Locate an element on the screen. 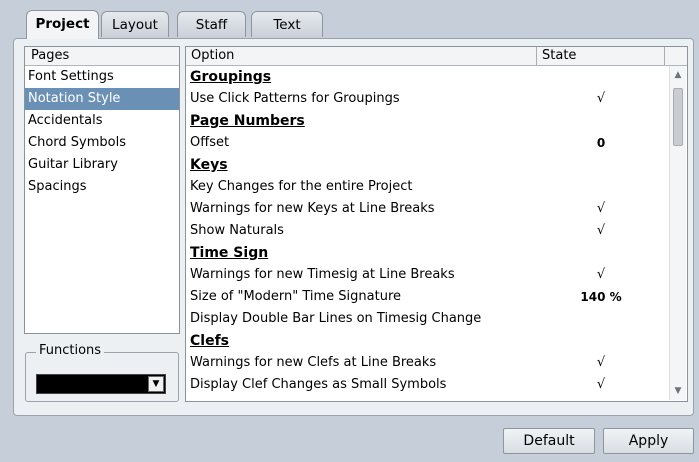 The image size is (699, 462). column-header-option: Option is located at coordinates (361, 56).